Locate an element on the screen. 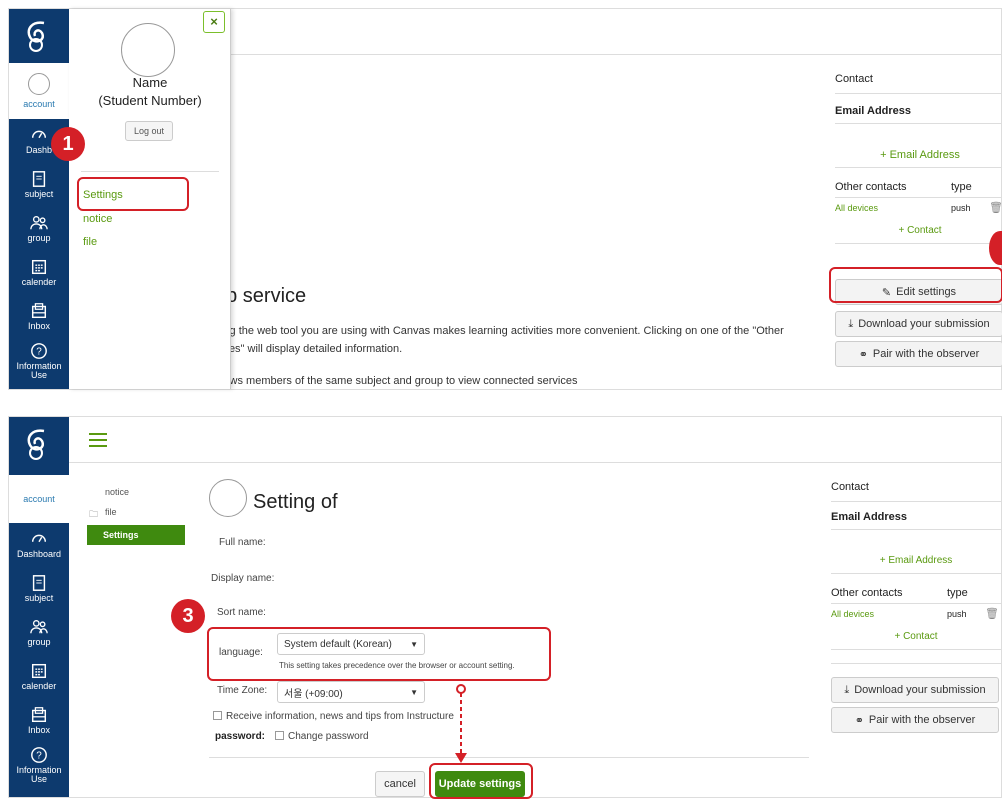 This screenshot has height=802, width=1002. subnav-file: file is located at coordinates (111, 512).